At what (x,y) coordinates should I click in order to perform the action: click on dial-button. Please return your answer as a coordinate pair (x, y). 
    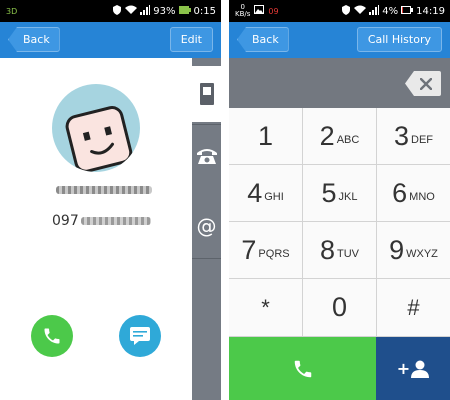
    Looking at the image, I should click on (302, 368).